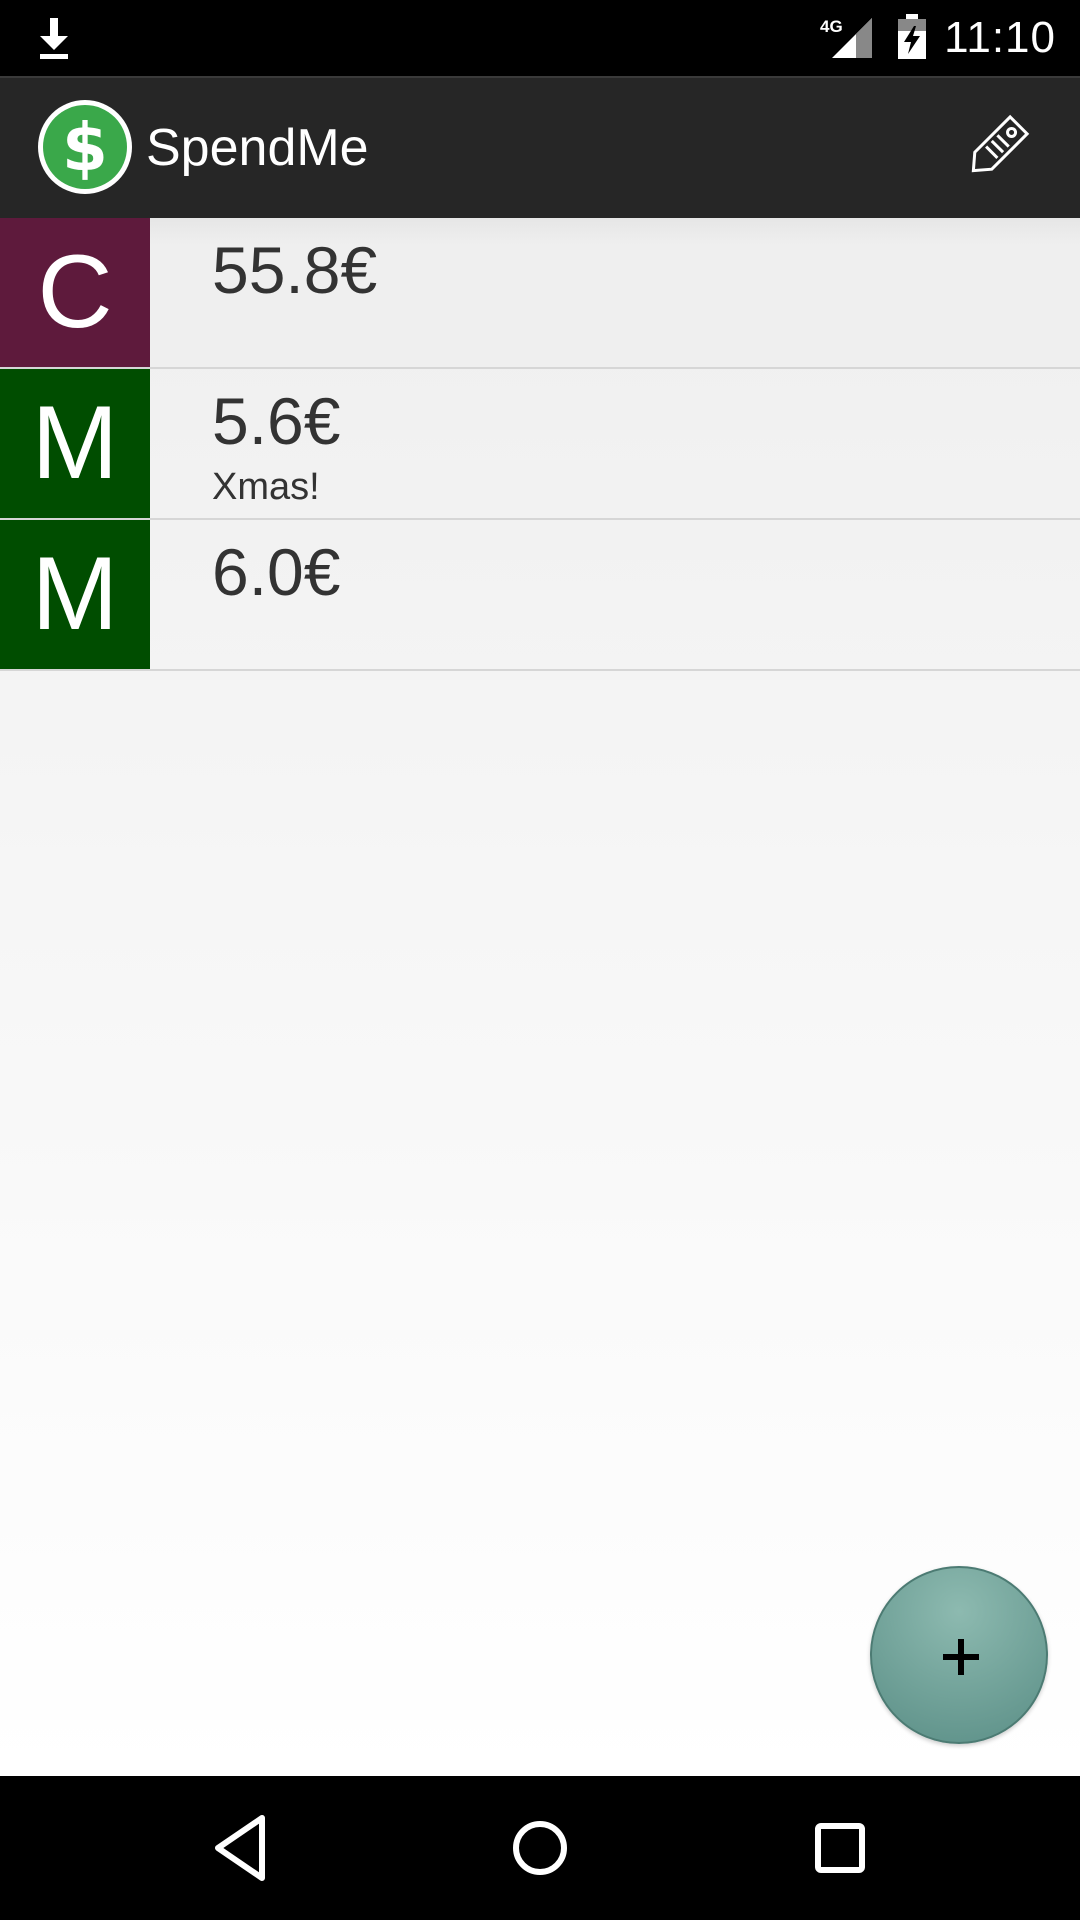 The width and height of the screenshot is (1080, 1920). I want to click on category-badge: C, so click(75, 292).